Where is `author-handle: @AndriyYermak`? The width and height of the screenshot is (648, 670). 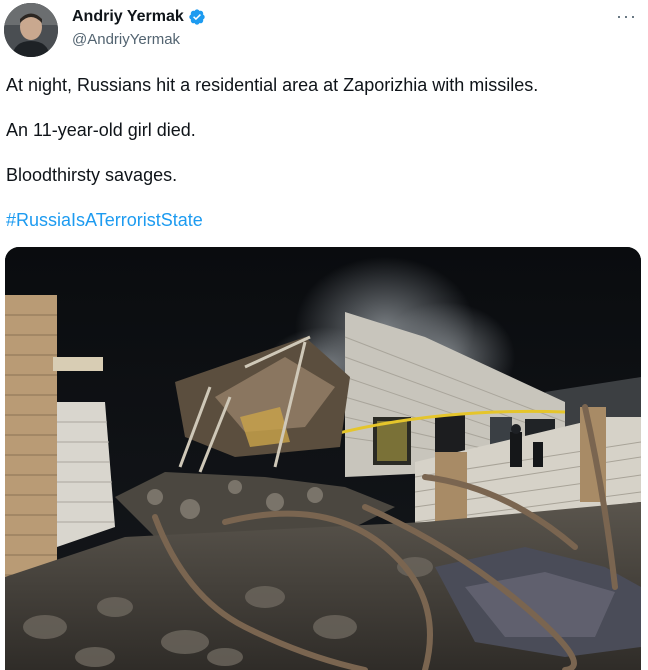 author-handle: @AndriyYermak is located at coordinates (126, 39).